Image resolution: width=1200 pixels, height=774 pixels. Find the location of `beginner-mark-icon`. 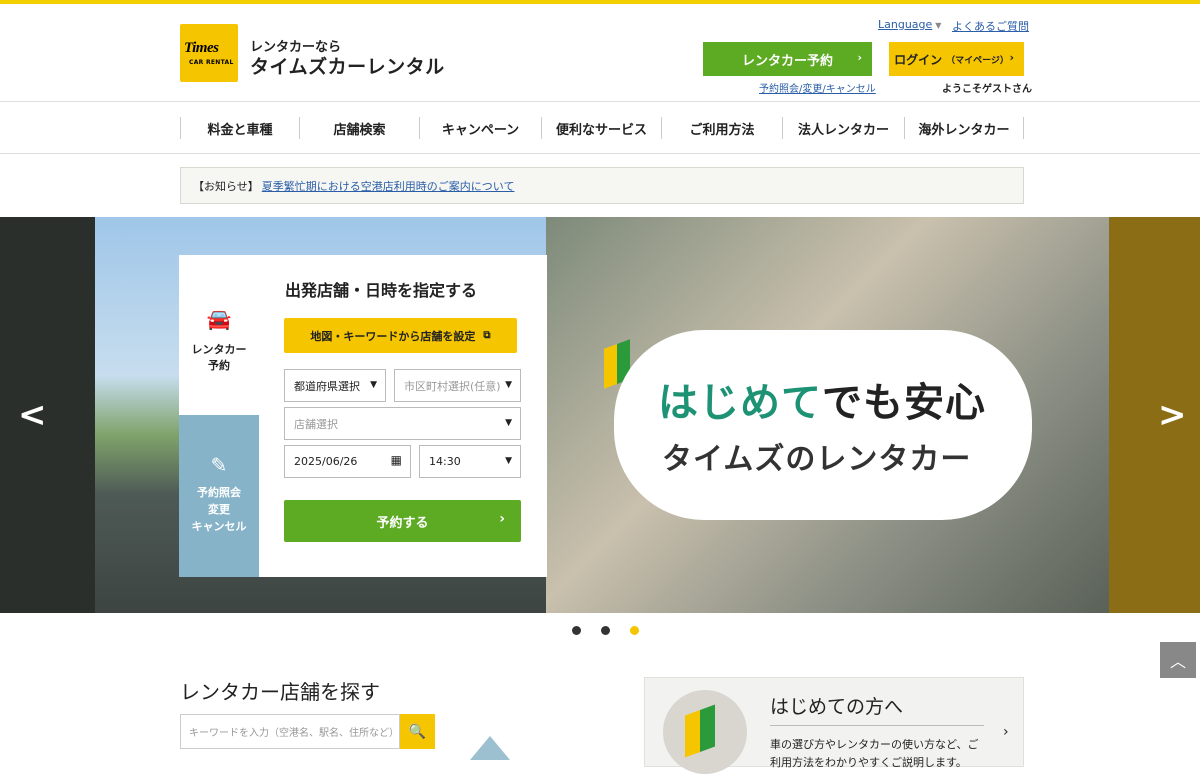

beginner-mark-icon is located at coordinates (700, 731).